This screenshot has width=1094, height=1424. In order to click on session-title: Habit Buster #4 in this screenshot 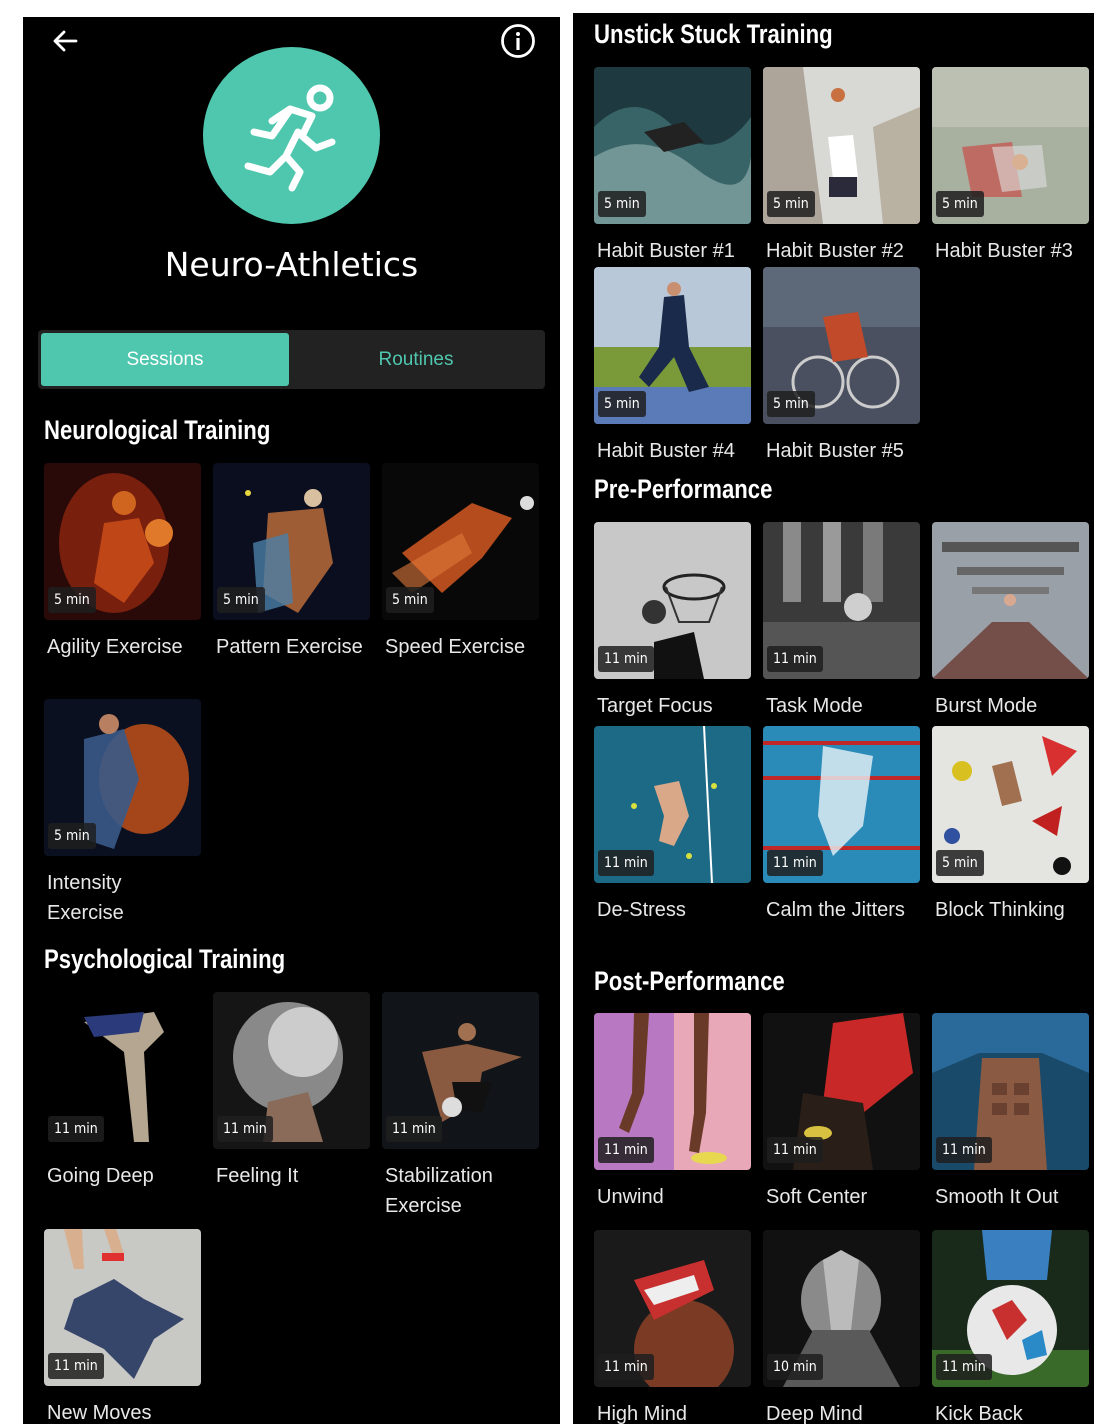, I will do `click(666, 451)`.